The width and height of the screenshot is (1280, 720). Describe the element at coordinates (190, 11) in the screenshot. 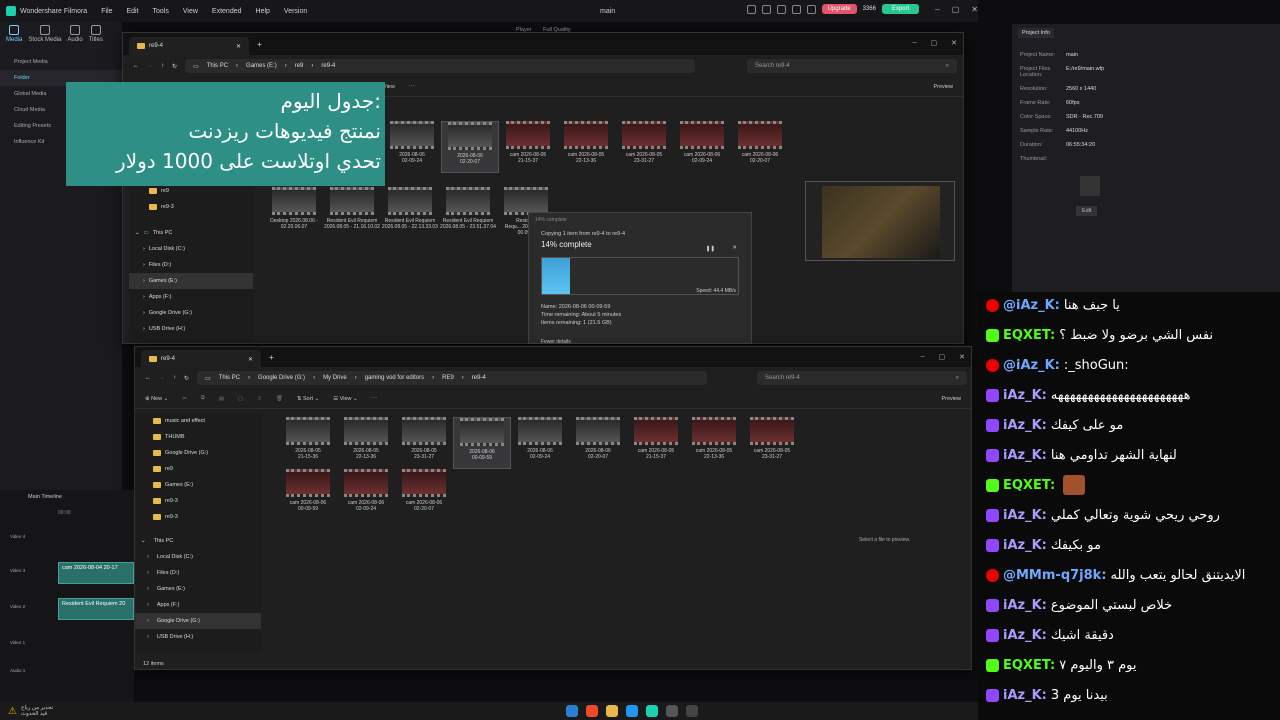

I see `menu-view: View` at that location.